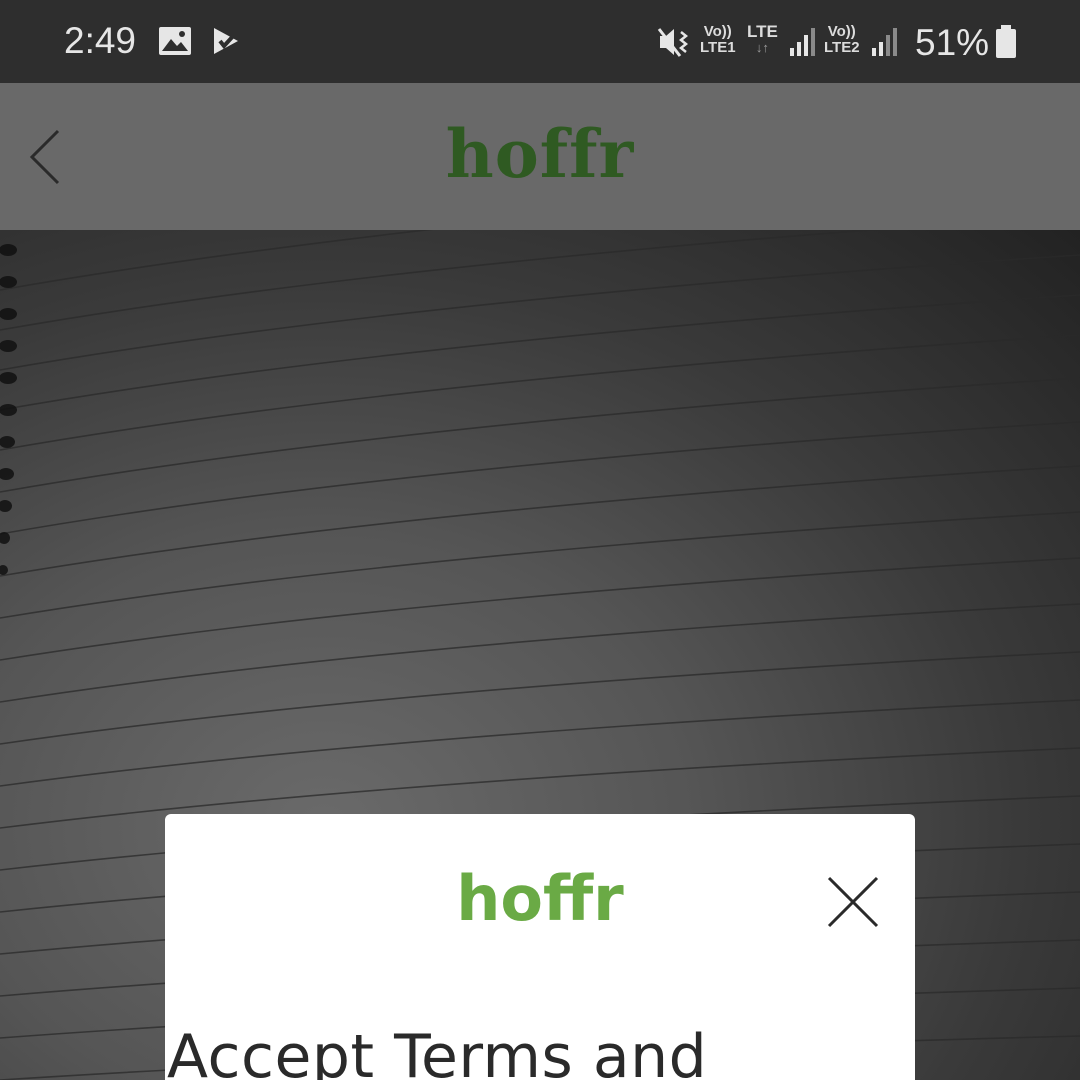 The height and width of the screenshot is (1080, 1080). What do you see at coordinates (885, 44) in the screenshot?
I see `signal2-icon` at bounding box center [885, 44].